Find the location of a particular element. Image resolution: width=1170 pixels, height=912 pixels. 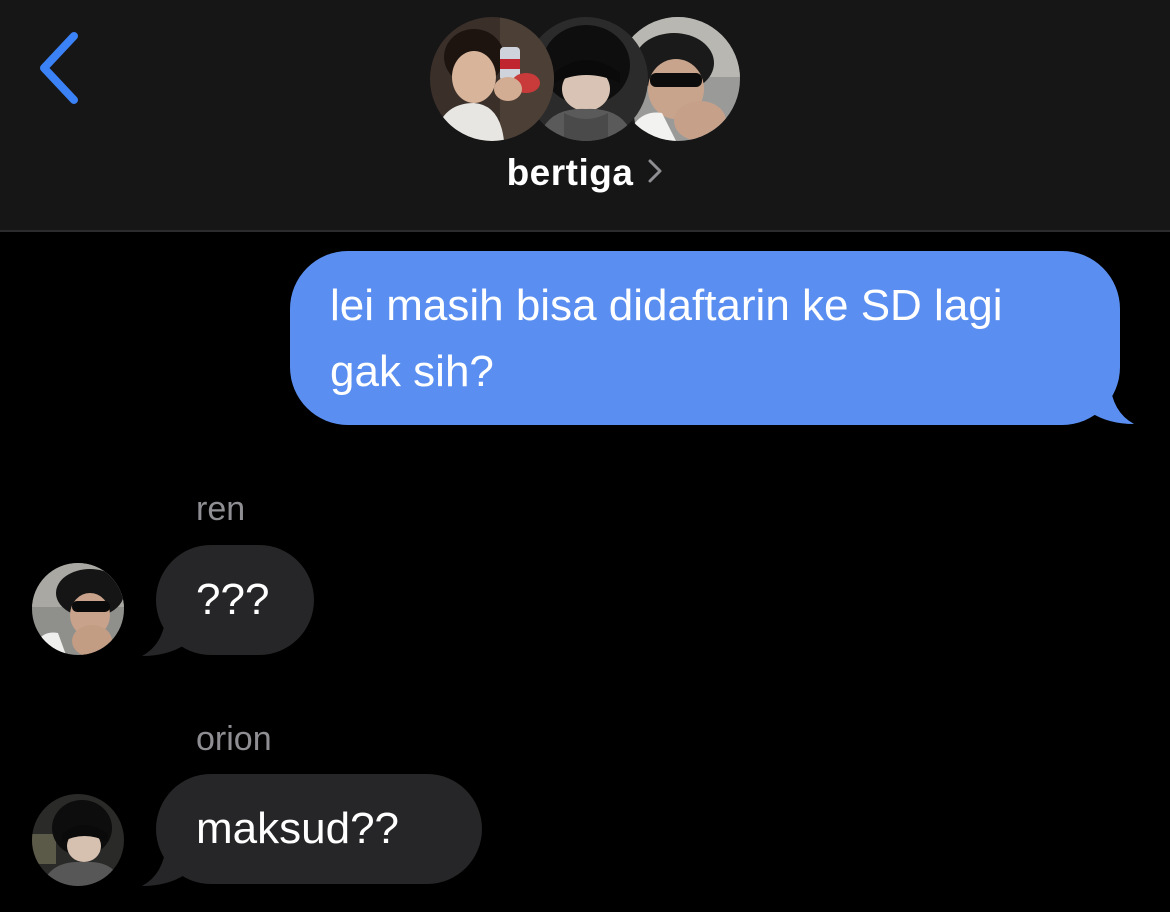

sender-name: orion is located at coordinates (234, 739).